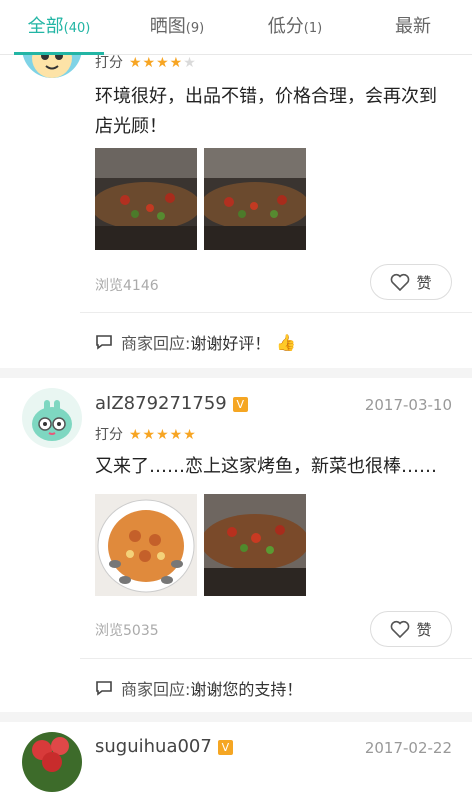 The height and width of the screenshot is (792, 472). What do you see at coordinates (285, 26) in the screenshot?
I see `tab-low-score-label: 低分` at bounding box center [285, 26].